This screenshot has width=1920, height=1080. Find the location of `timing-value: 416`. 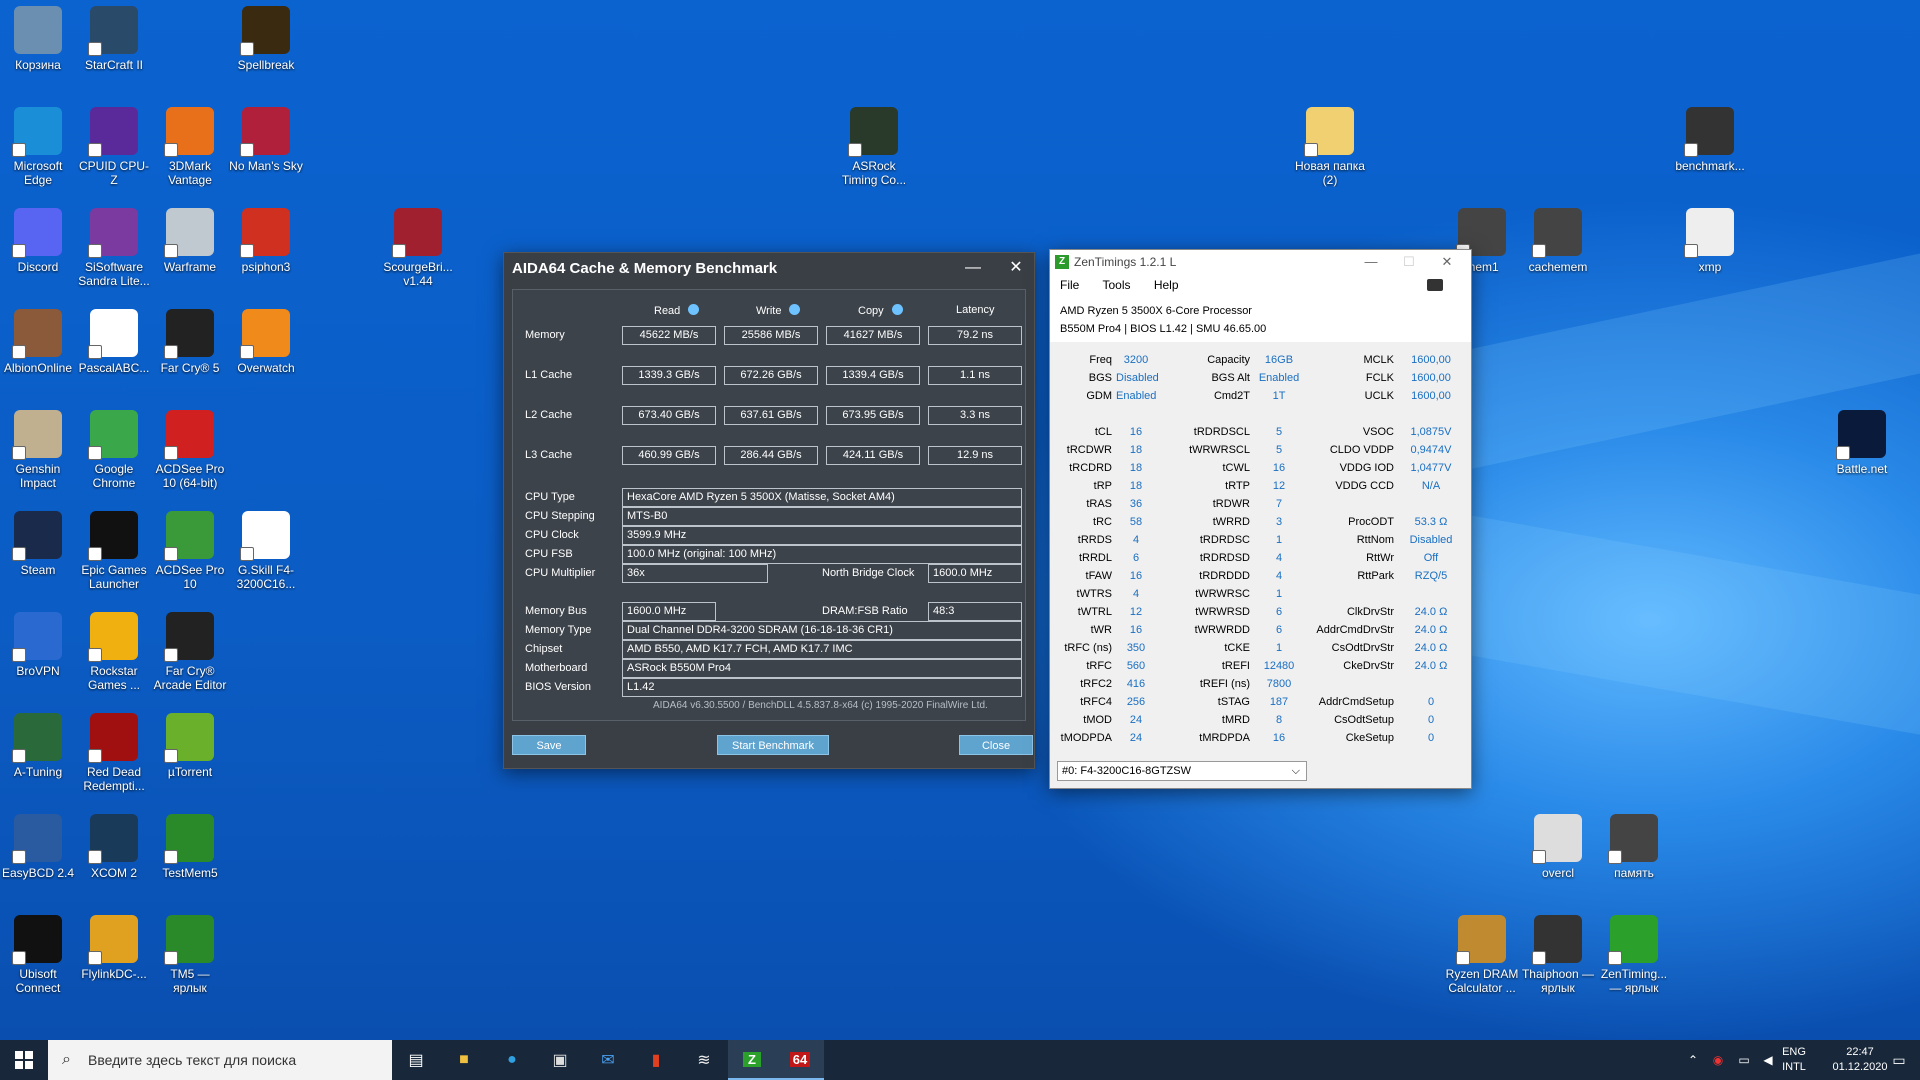

timing-value: 416 is located at coordinates (1136, 684).